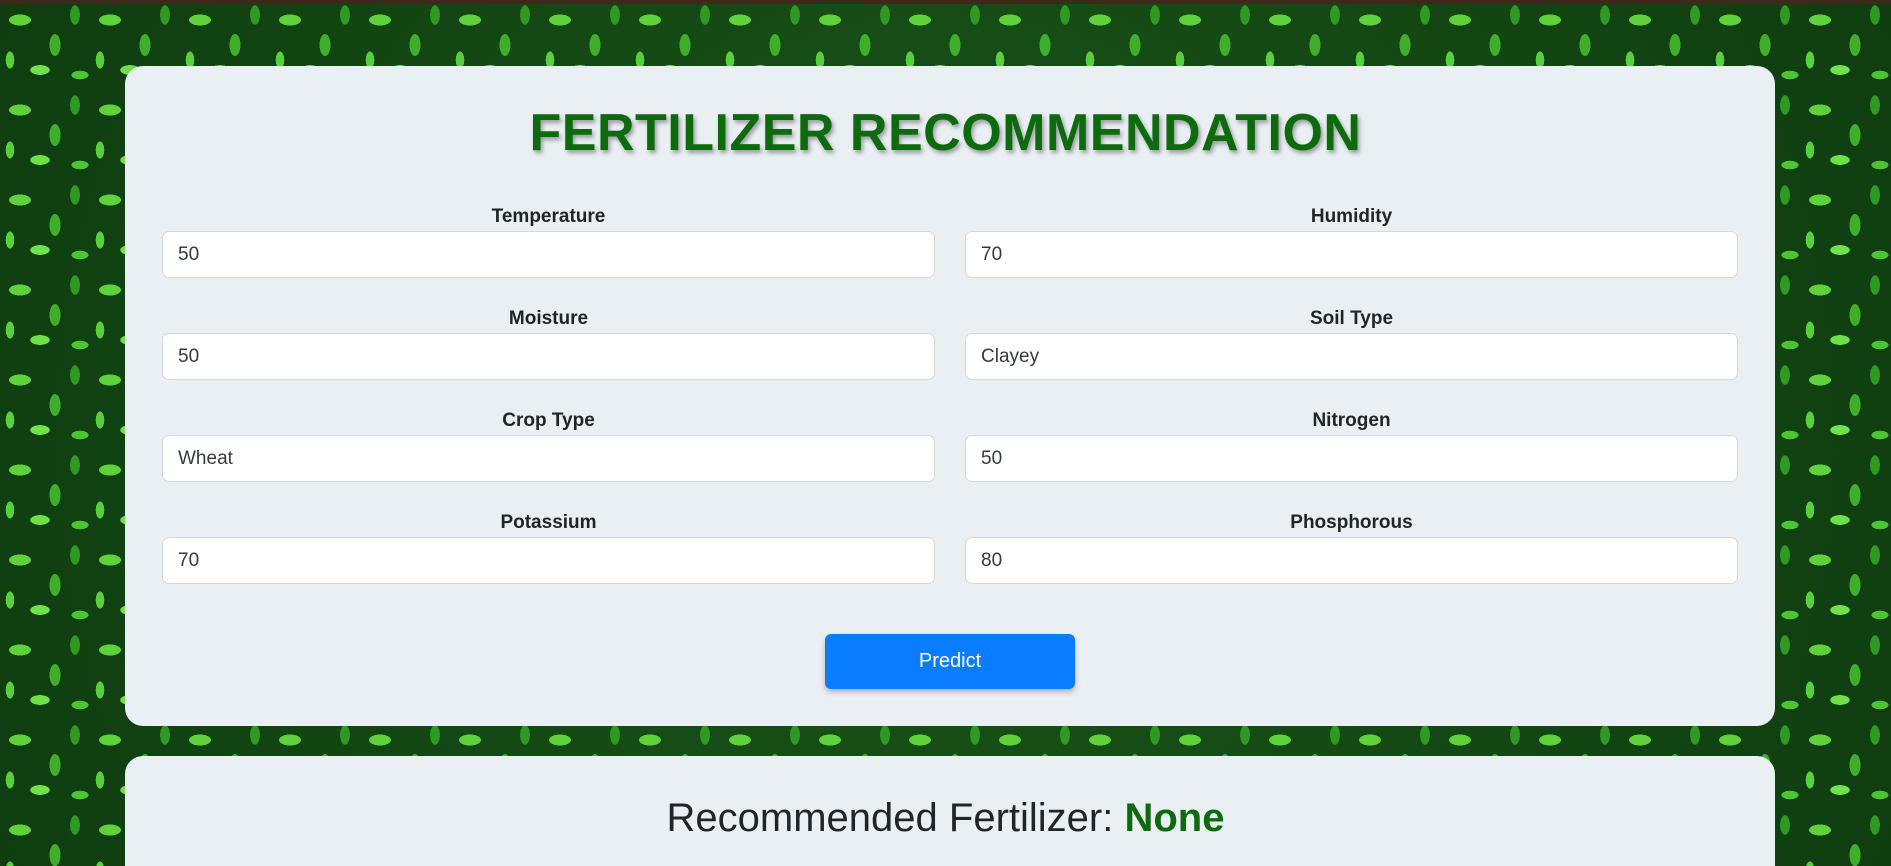 The image size is (1891, 866). I want to click on page-title: FERTILIZER RECOMMENDATION, so click(945, 133).